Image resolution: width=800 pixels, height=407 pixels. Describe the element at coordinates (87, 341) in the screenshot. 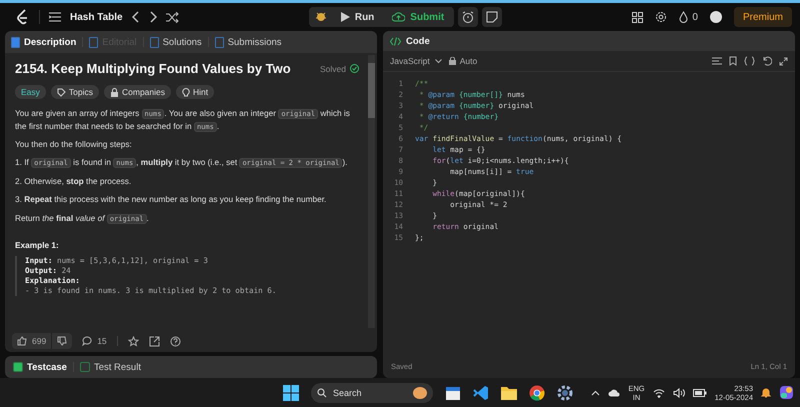

I see `comment-icon` at that location.